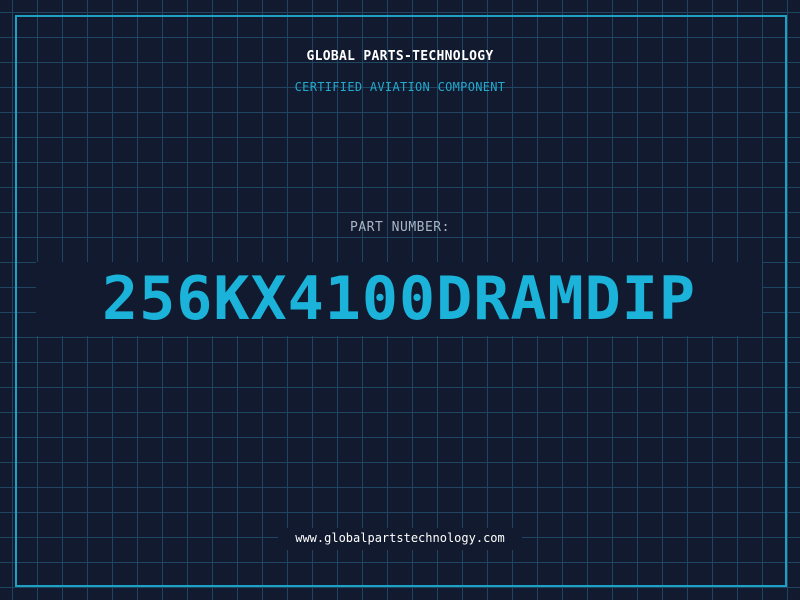 This screenshot has height=600, width=800. Describe the element at coordinates (399, 299) in the screenshot. I see `part-number-value: 256KX4100DRAMDIP` at that location.